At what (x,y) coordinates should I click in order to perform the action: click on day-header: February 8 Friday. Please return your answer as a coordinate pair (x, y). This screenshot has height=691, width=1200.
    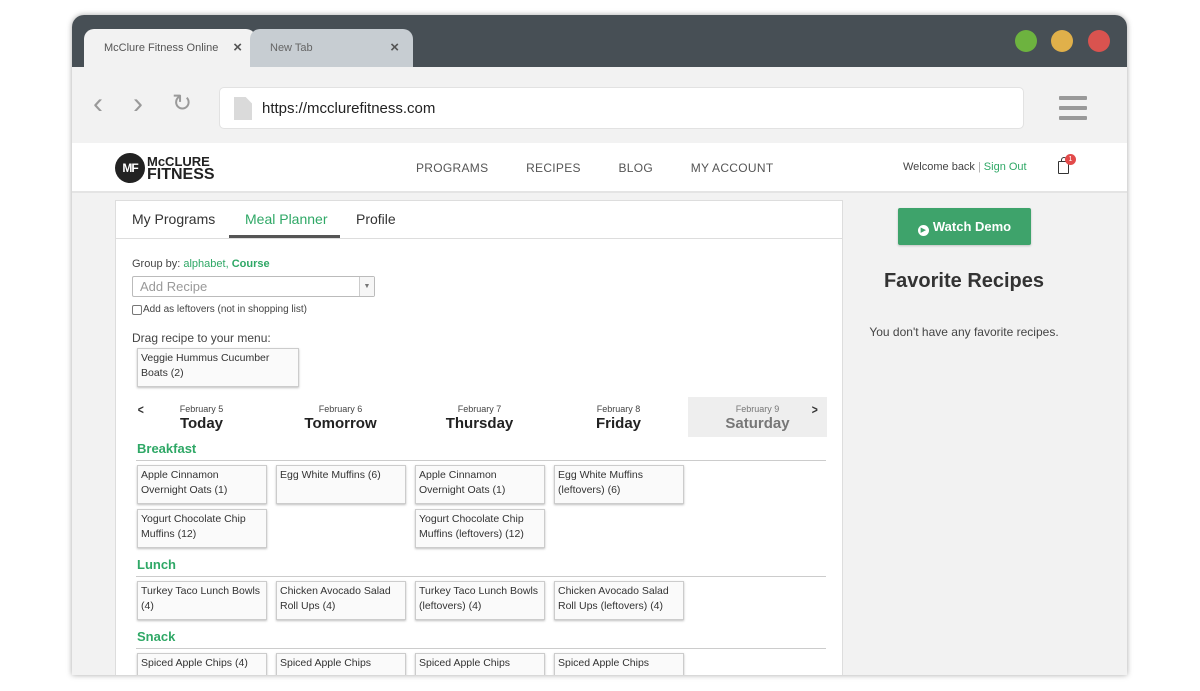
    Looking at the image, I should click on (618, 417).